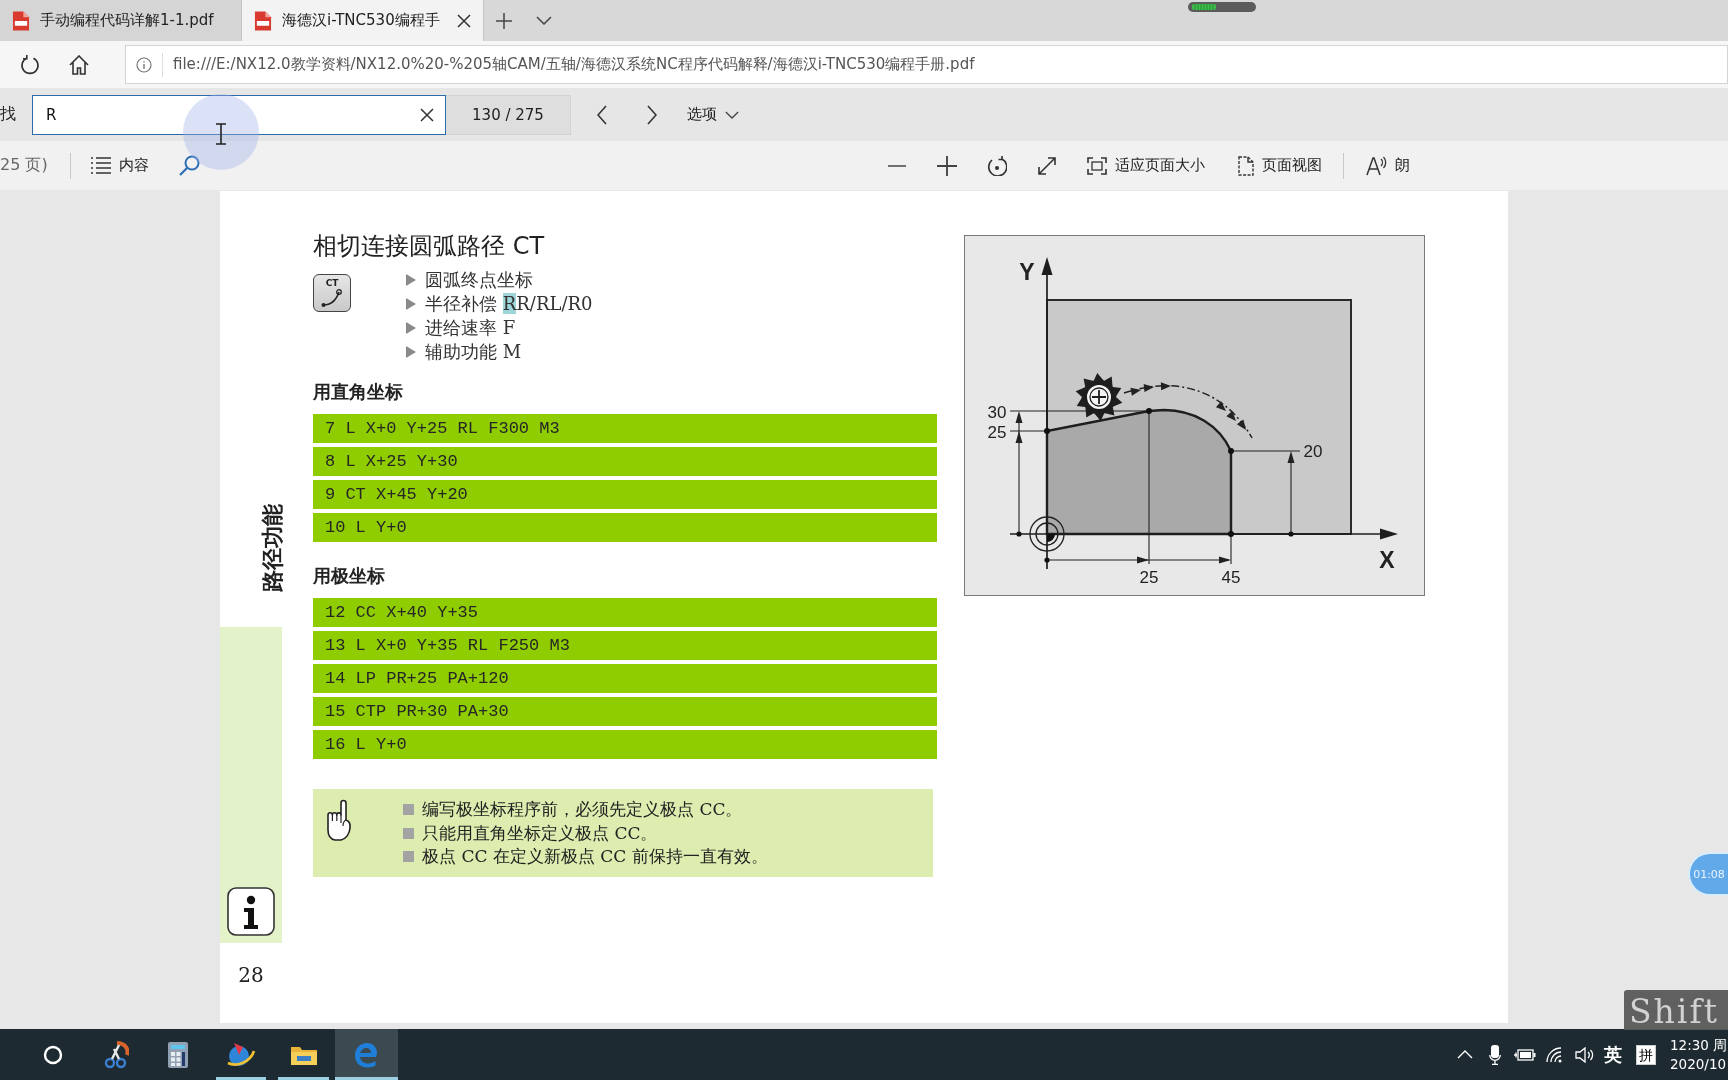  Describe the element at coordinates (332, 298) in the screenshot. I see `arc-arrow-icon` at that location.